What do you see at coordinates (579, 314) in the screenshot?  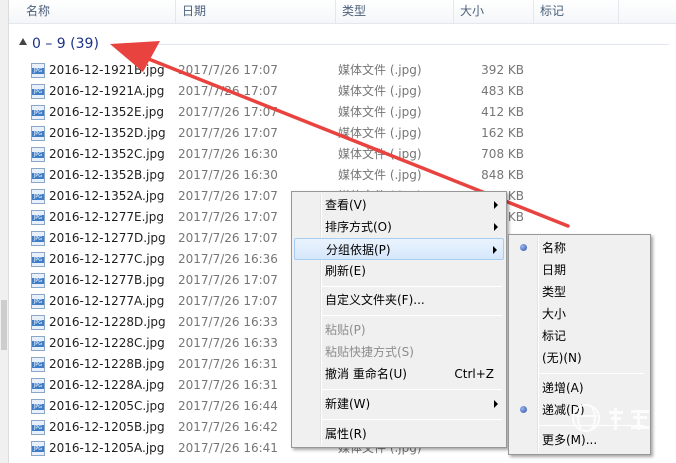 I see `submenu-item-size: 大小` at bounding box center [579, 314].